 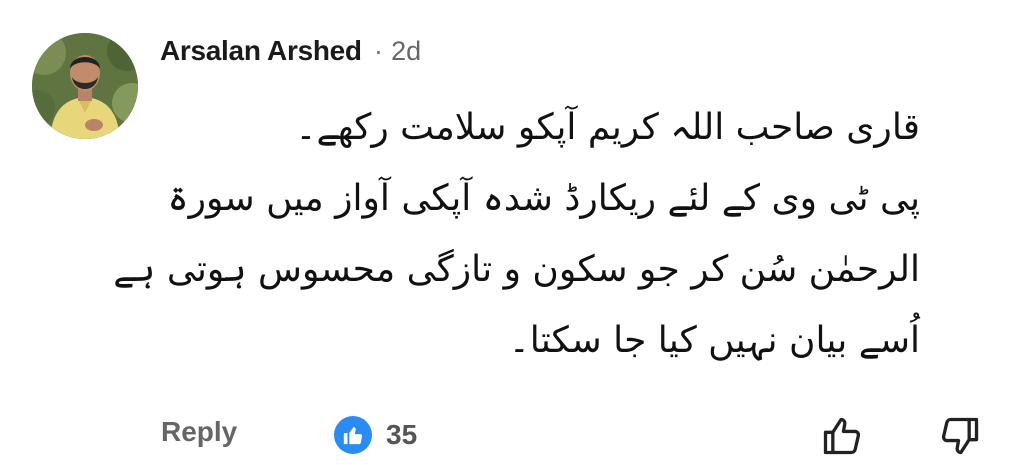 I want to click on like-count: 35, so click(x=402, y=434).